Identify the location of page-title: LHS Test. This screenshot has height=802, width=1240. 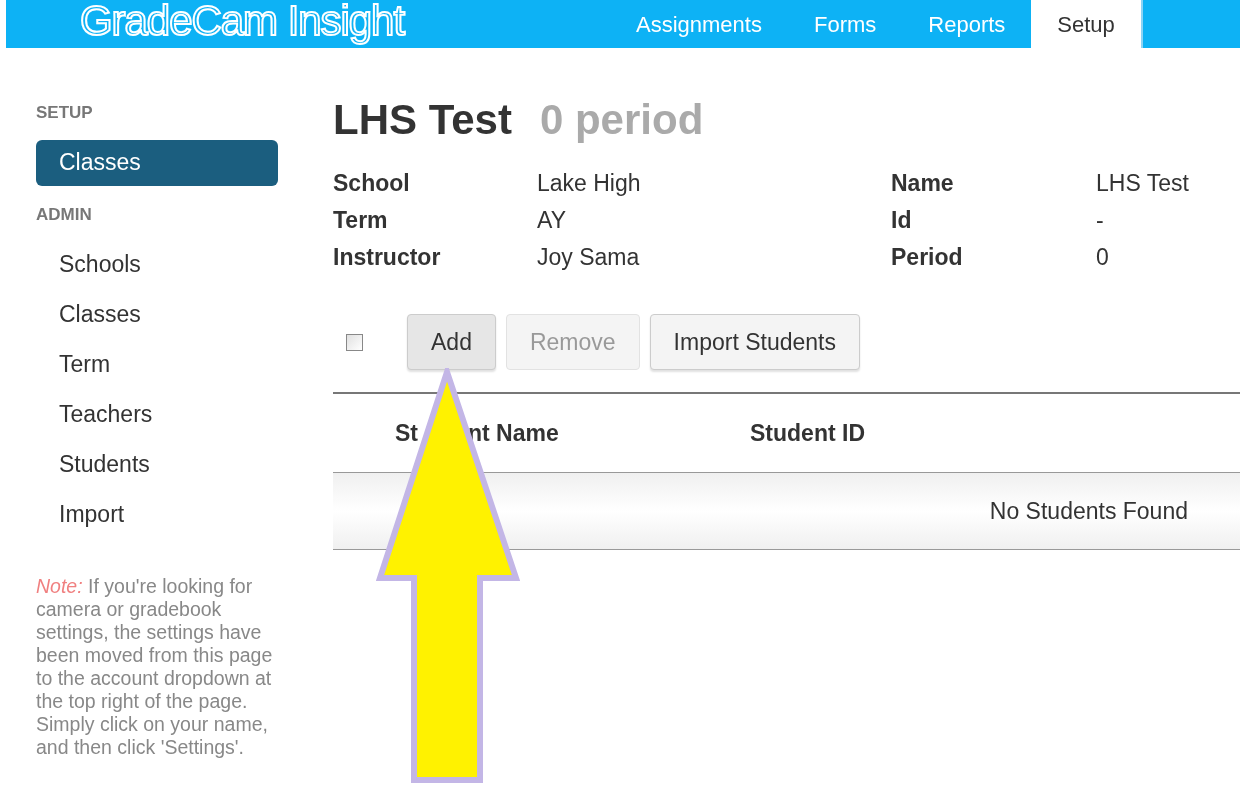
(422, 120).